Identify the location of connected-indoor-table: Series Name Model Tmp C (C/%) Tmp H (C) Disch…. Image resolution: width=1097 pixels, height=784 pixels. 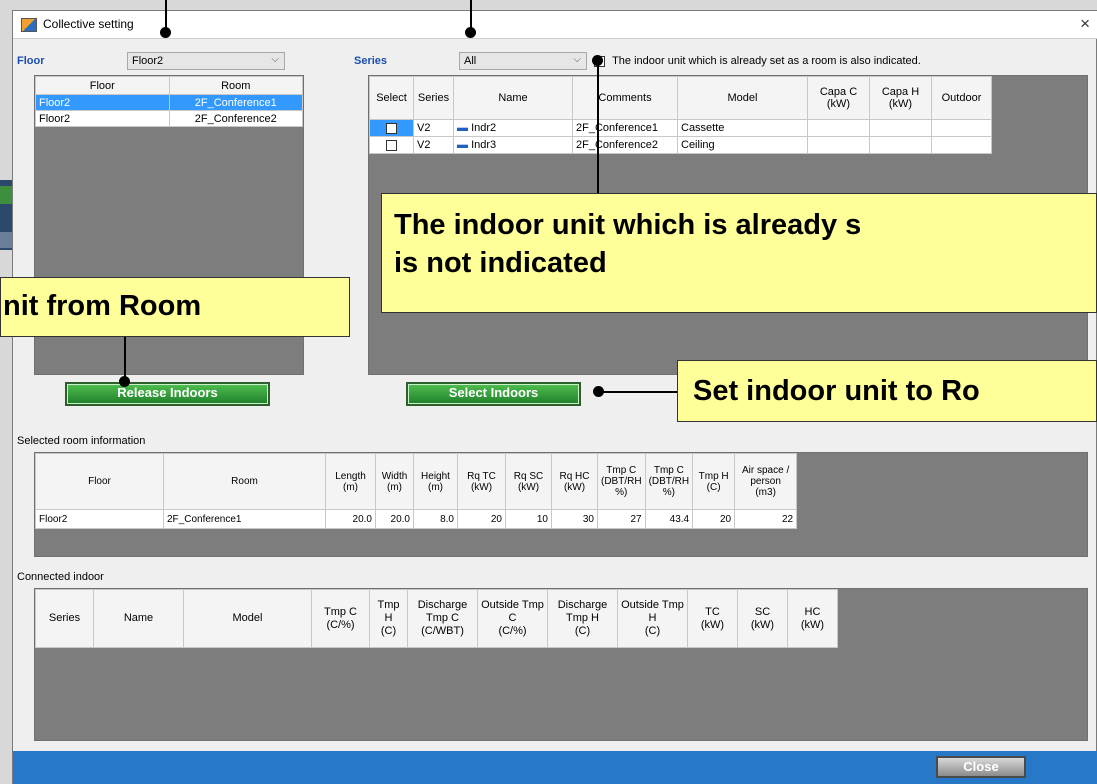
(436, 618).